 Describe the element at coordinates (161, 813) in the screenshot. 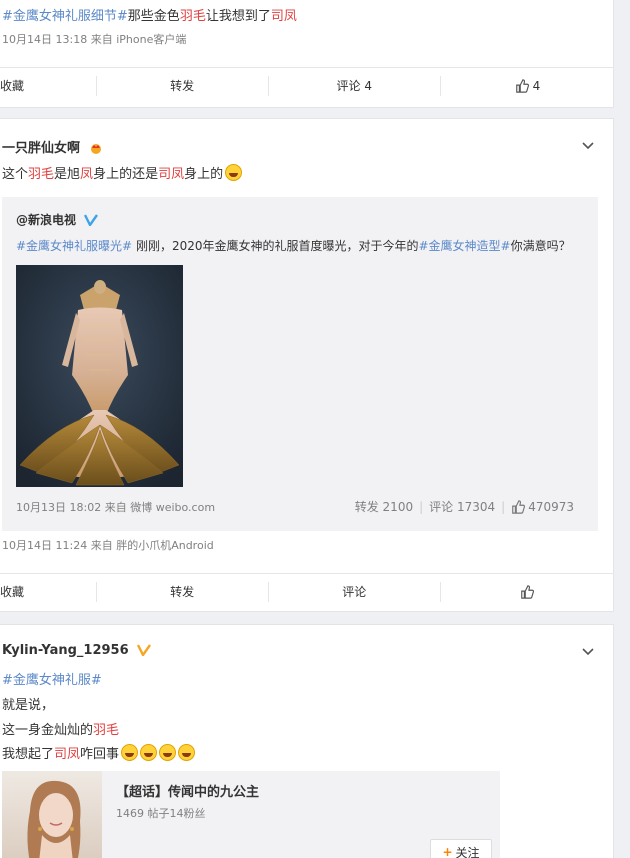

I see `topic-stats: 1469 帖子14粉丝` at that location.